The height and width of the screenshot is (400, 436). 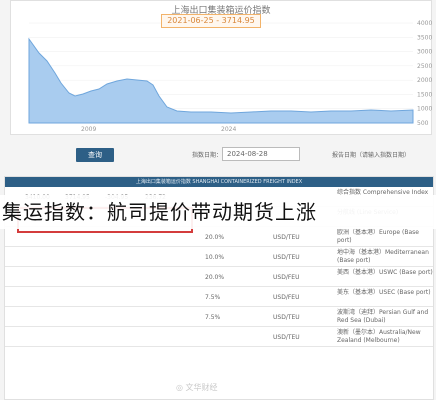 I want to click on date-input: 2024-08-28, so click(x=261, y=154).